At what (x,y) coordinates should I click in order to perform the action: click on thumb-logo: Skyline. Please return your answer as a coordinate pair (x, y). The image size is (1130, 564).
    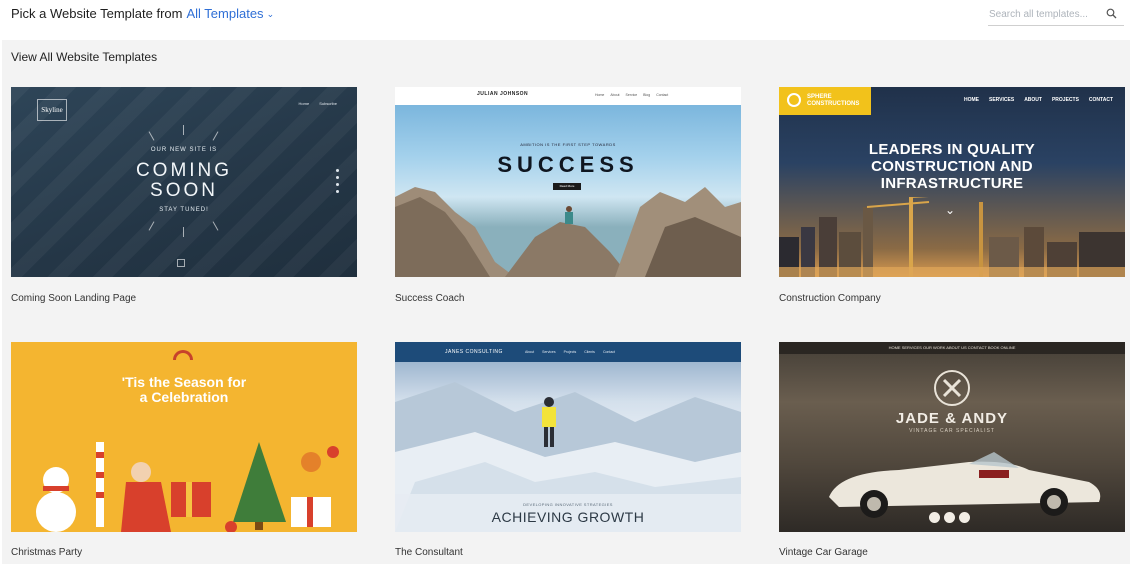
    Looking at the image, I should click on (52, 110).